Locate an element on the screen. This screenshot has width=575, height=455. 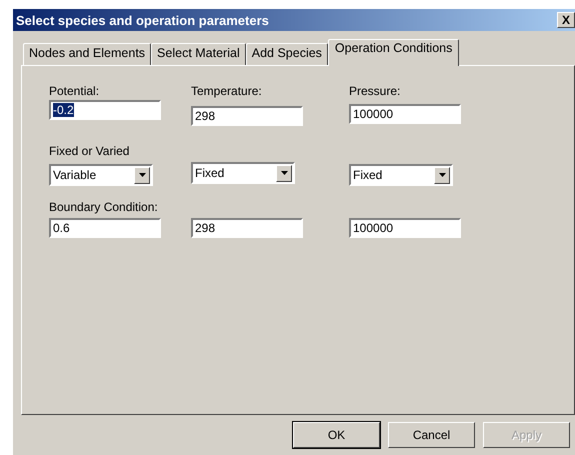
window-title: Select species and operation parameters is located at coordinates (142, 20).